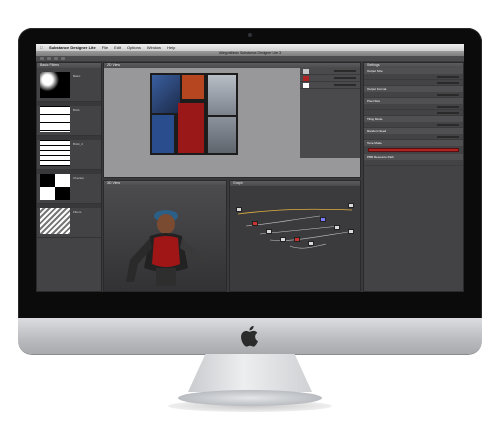 The width and height of the screenshot is (500, 440). What do you see at coordinates (79, 178) in the screenshot?
I see `library-item-label: Checker` at bounding box center [79, 178].